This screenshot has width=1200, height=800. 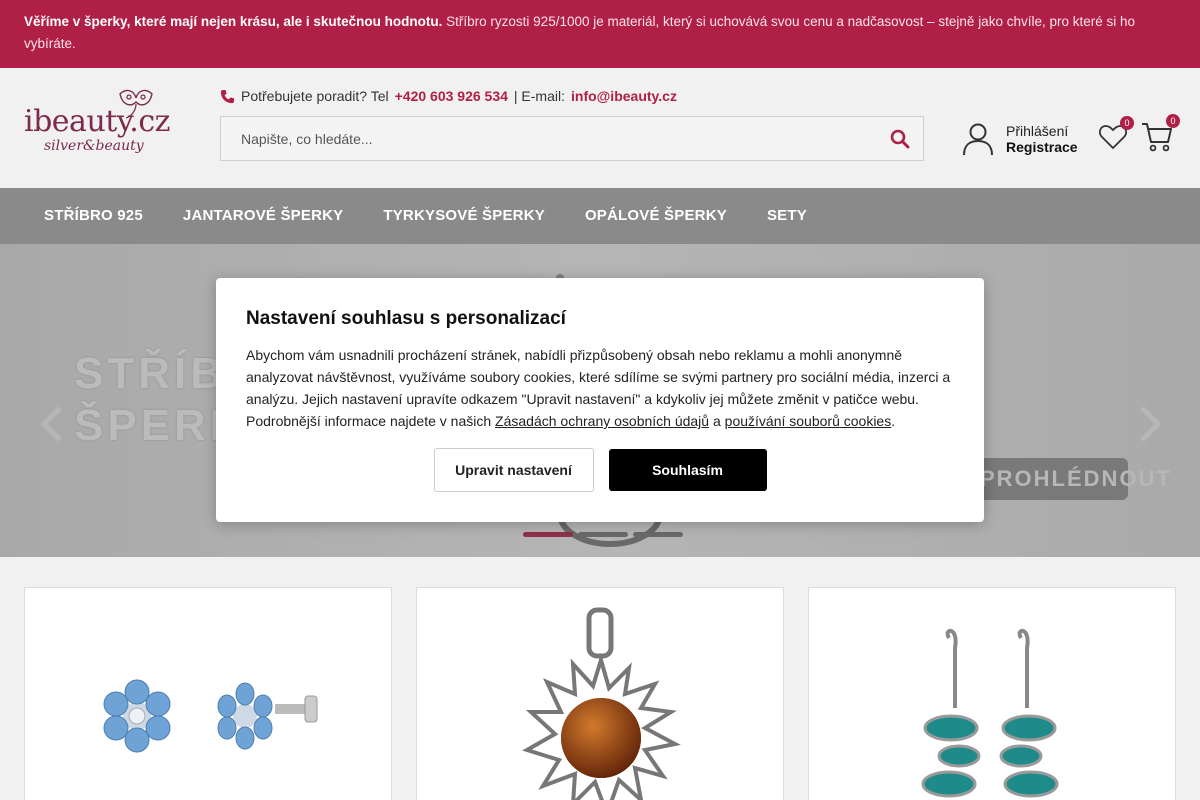 I want to click on cart-count: 0, so click(x=1173, y=121).